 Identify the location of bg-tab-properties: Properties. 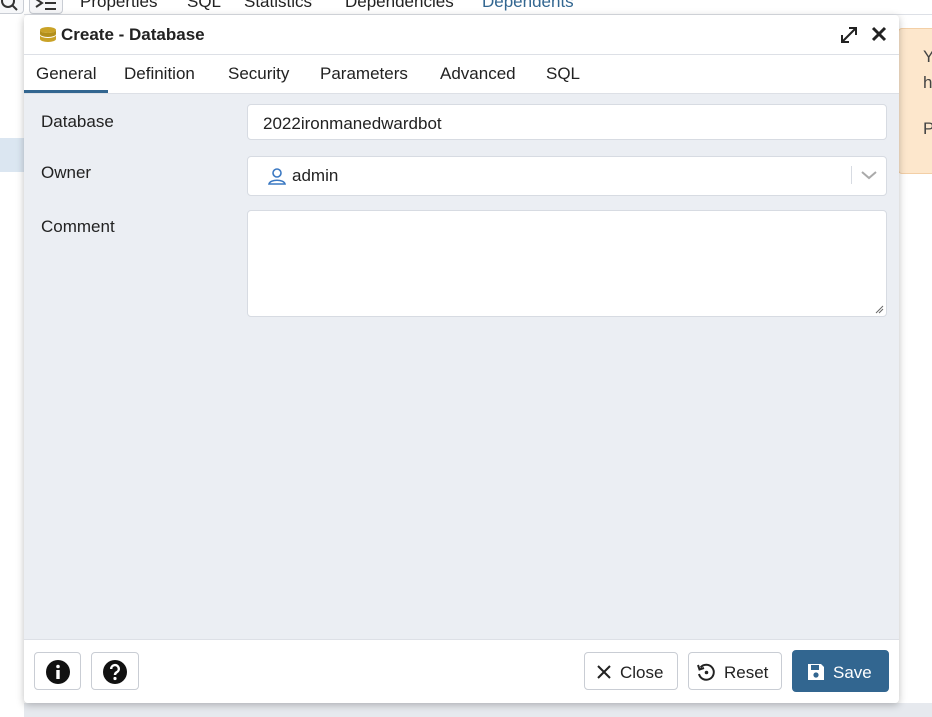
(118, 6).